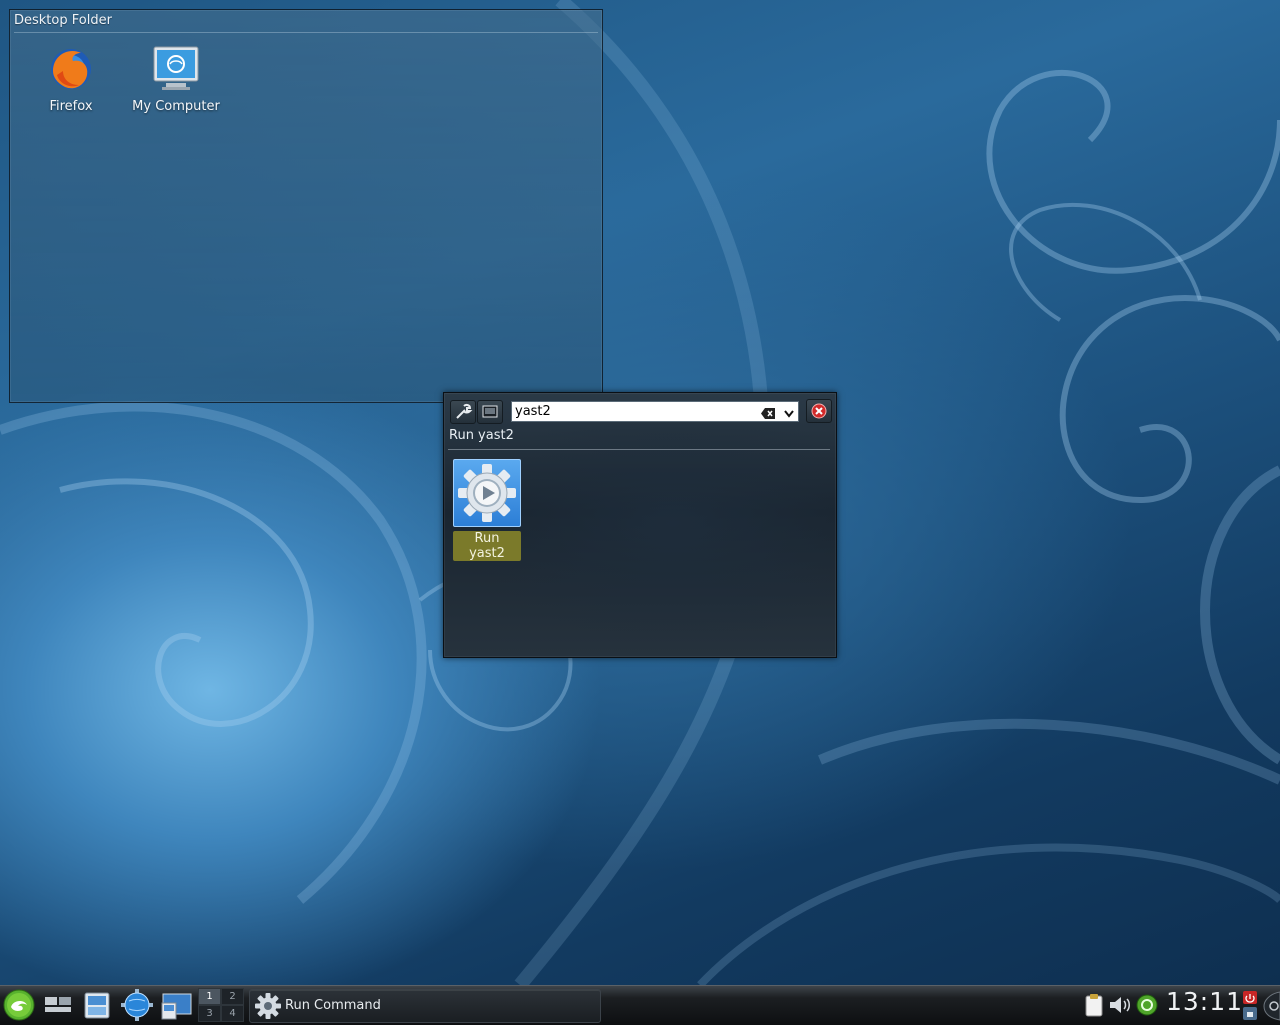 The height and width of the screenshot is (1026, 1280). I want to click on system-monitor-icon, so click(176, 1006).